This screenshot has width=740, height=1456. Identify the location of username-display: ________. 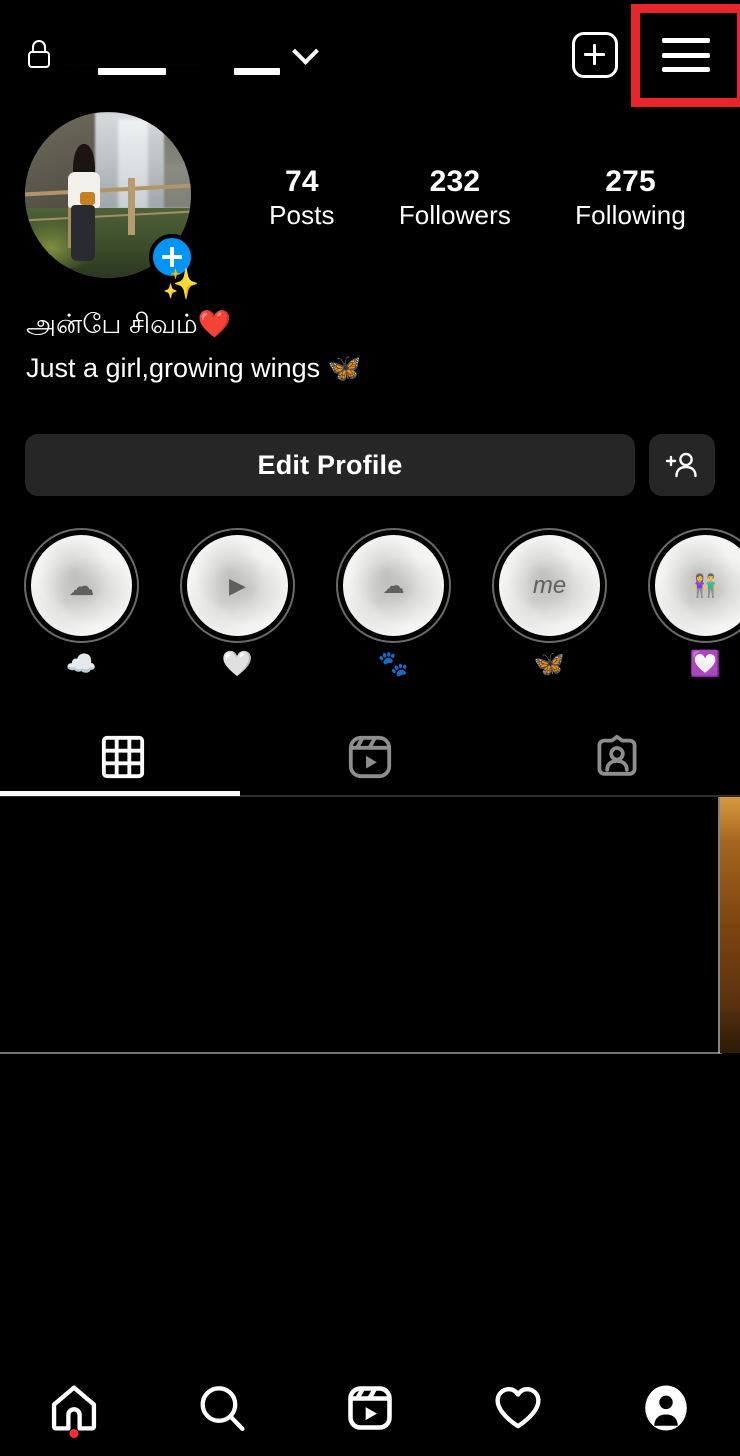
(171, 55).